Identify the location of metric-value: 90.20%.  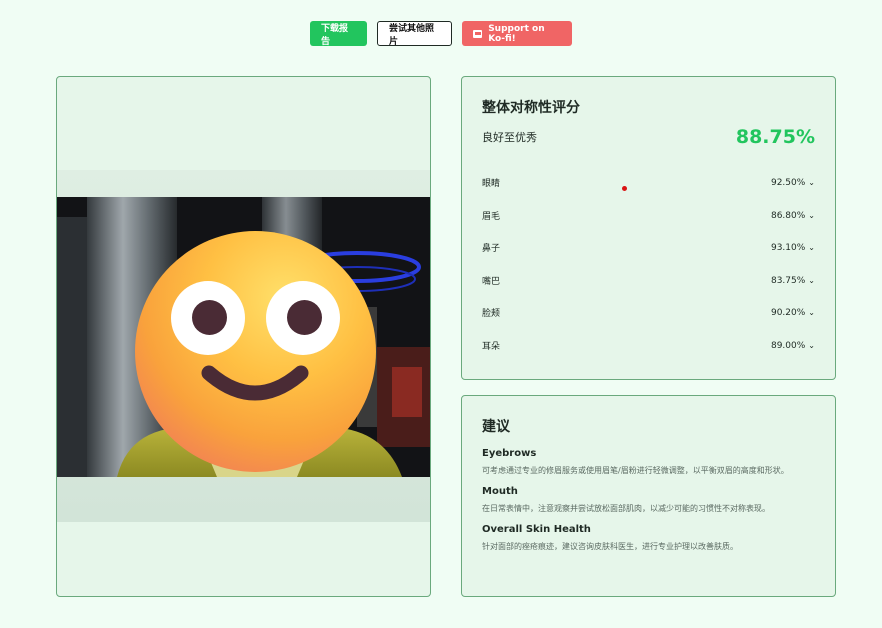
(788, 312).